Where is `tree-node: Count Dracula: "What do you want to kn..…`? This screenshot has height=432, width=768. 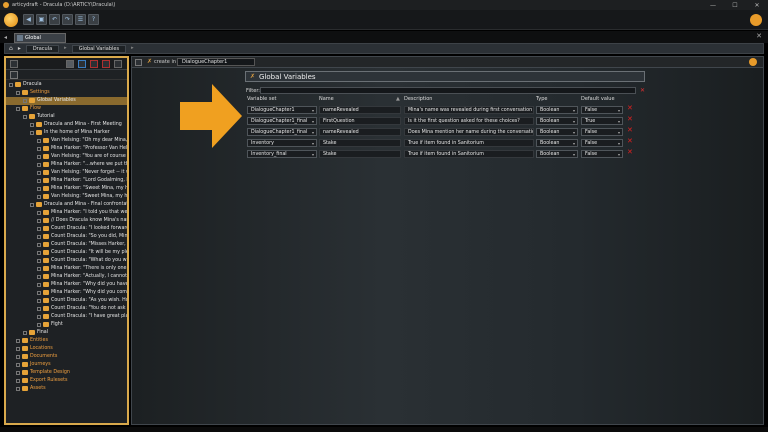 tree-node: Count Dracula: "What do you want to kn..… is located at coordinates (66, 261).